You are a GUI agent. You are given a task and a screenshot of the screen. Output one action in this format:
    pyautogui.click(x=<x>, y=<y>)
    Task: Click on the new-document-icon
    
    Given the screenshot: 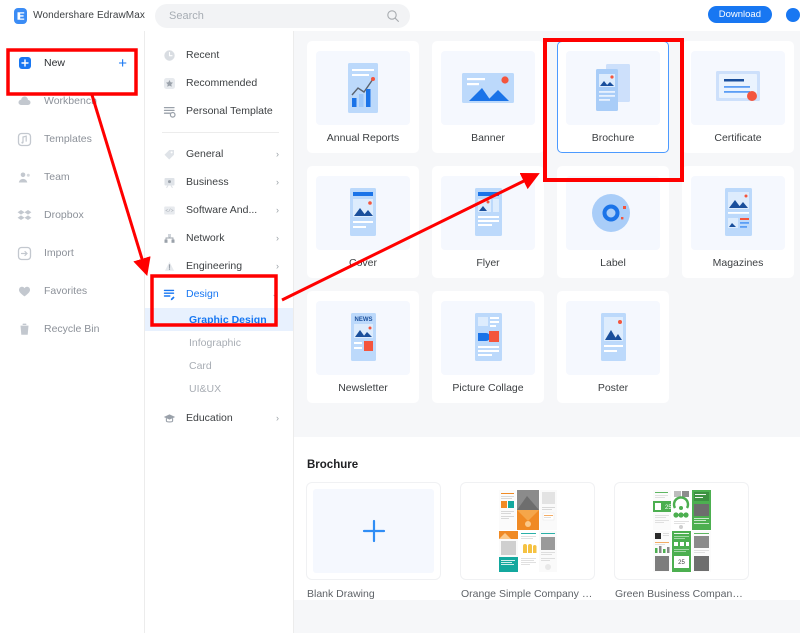 What is the action you would take?
    pyautogui.click(x=24, y=63)
    